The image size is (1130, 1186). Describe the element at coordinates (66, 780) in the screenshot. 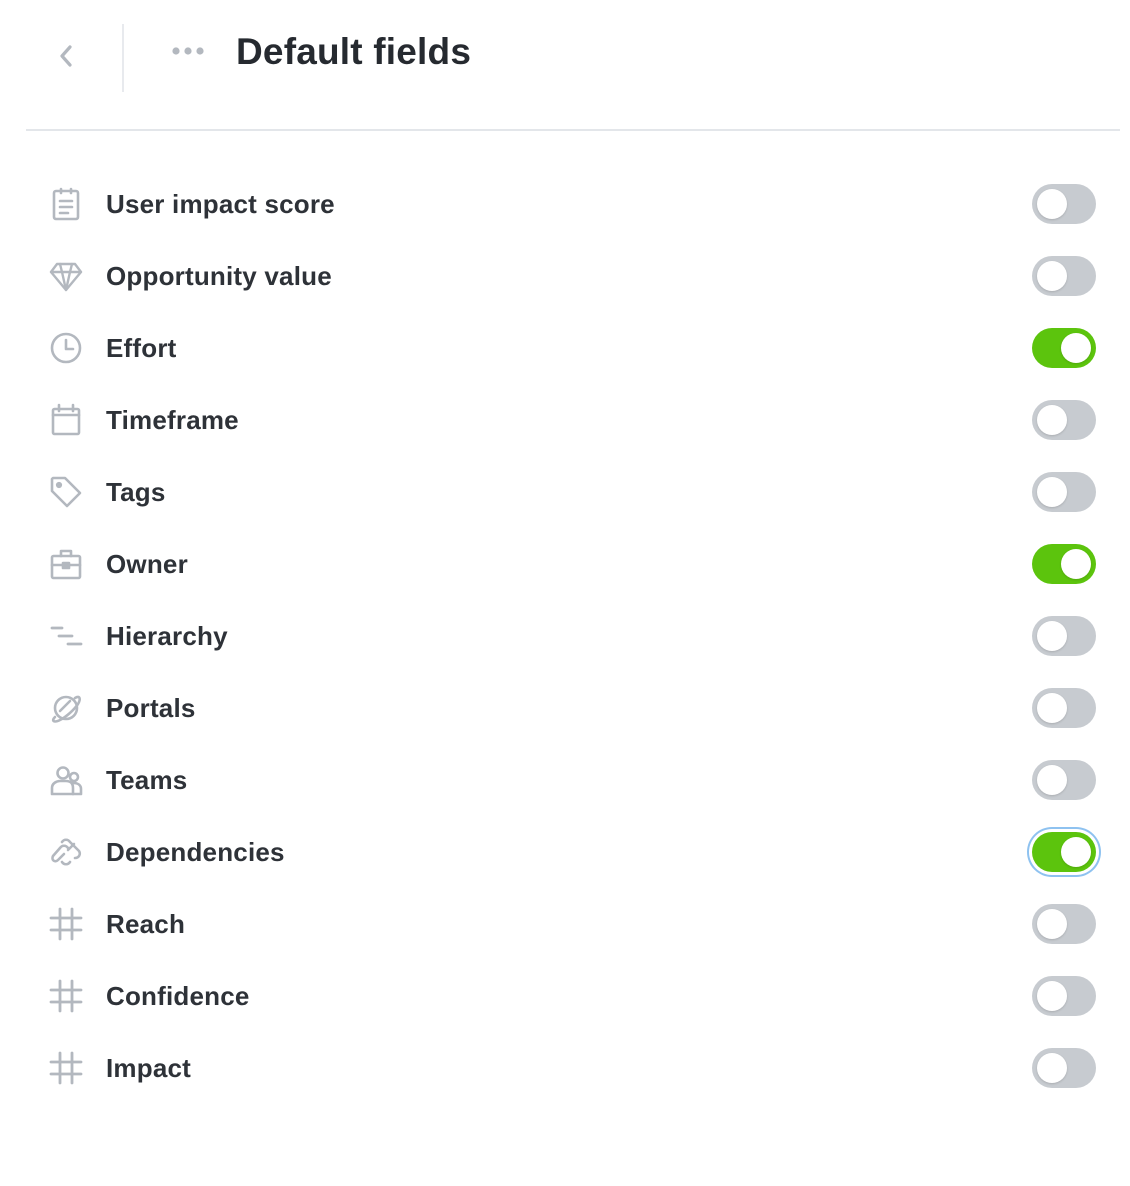

I see `team-icon` at that location.